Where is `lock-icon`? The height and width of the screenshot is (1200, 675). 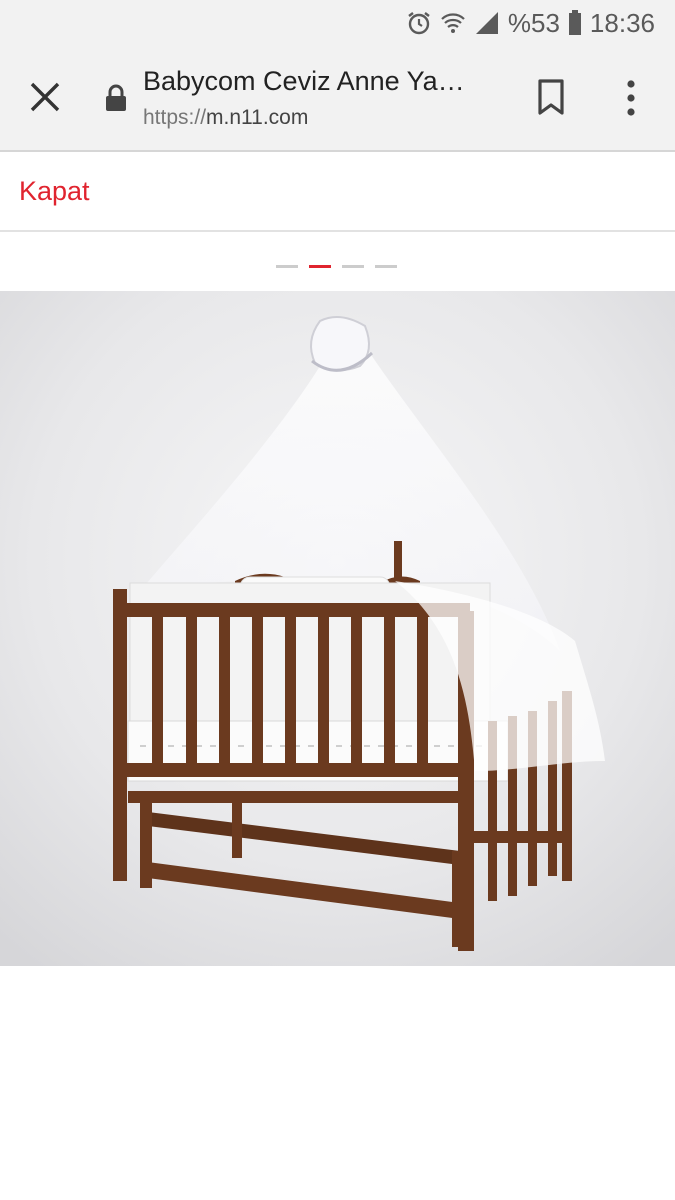 lock-icon is located at coordinates (116, 98).